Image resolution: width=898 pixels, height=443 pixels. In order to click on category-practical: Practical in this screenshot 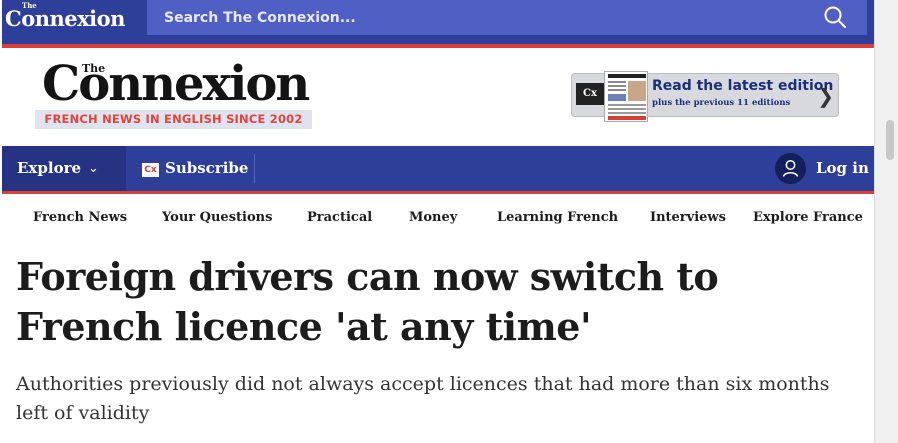, I will do `click(339, 217)`.